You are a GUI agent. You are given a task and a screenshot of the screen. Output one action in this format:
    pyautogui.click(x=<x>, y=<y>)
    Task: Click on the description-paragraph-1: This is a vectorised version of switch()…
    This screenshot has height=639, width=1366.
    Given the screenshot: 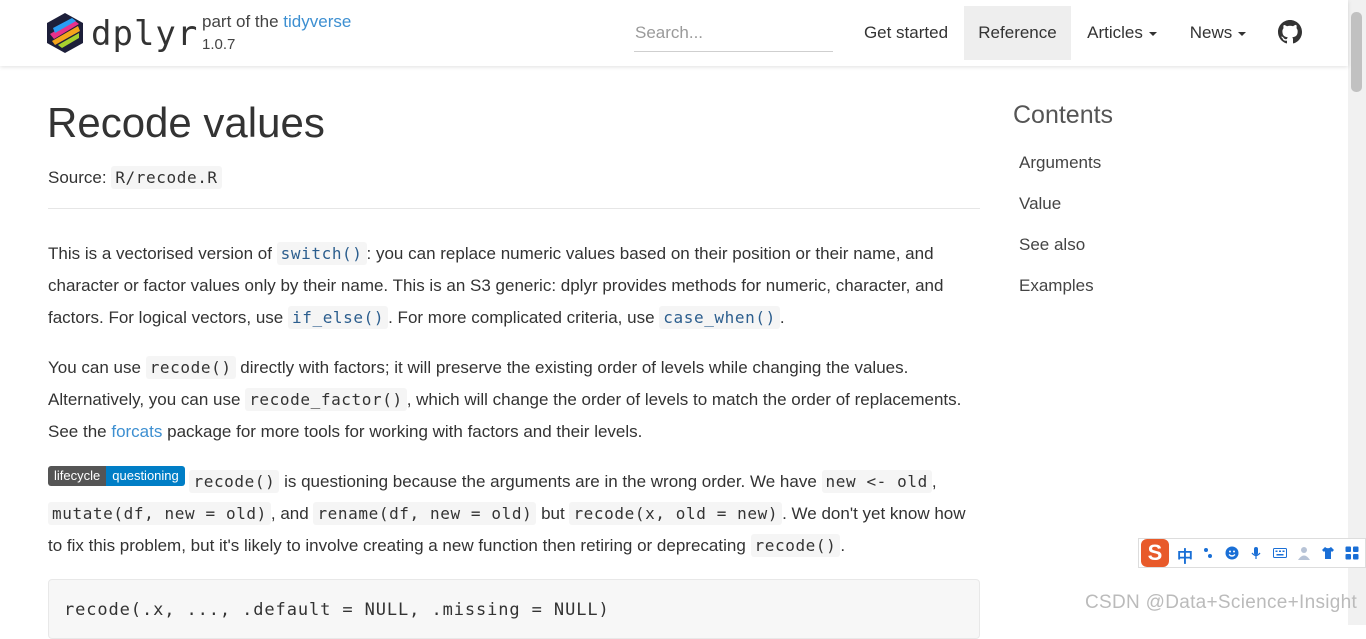 What is the action you would take?
    pyautogui.click(x=514, y=286)
    